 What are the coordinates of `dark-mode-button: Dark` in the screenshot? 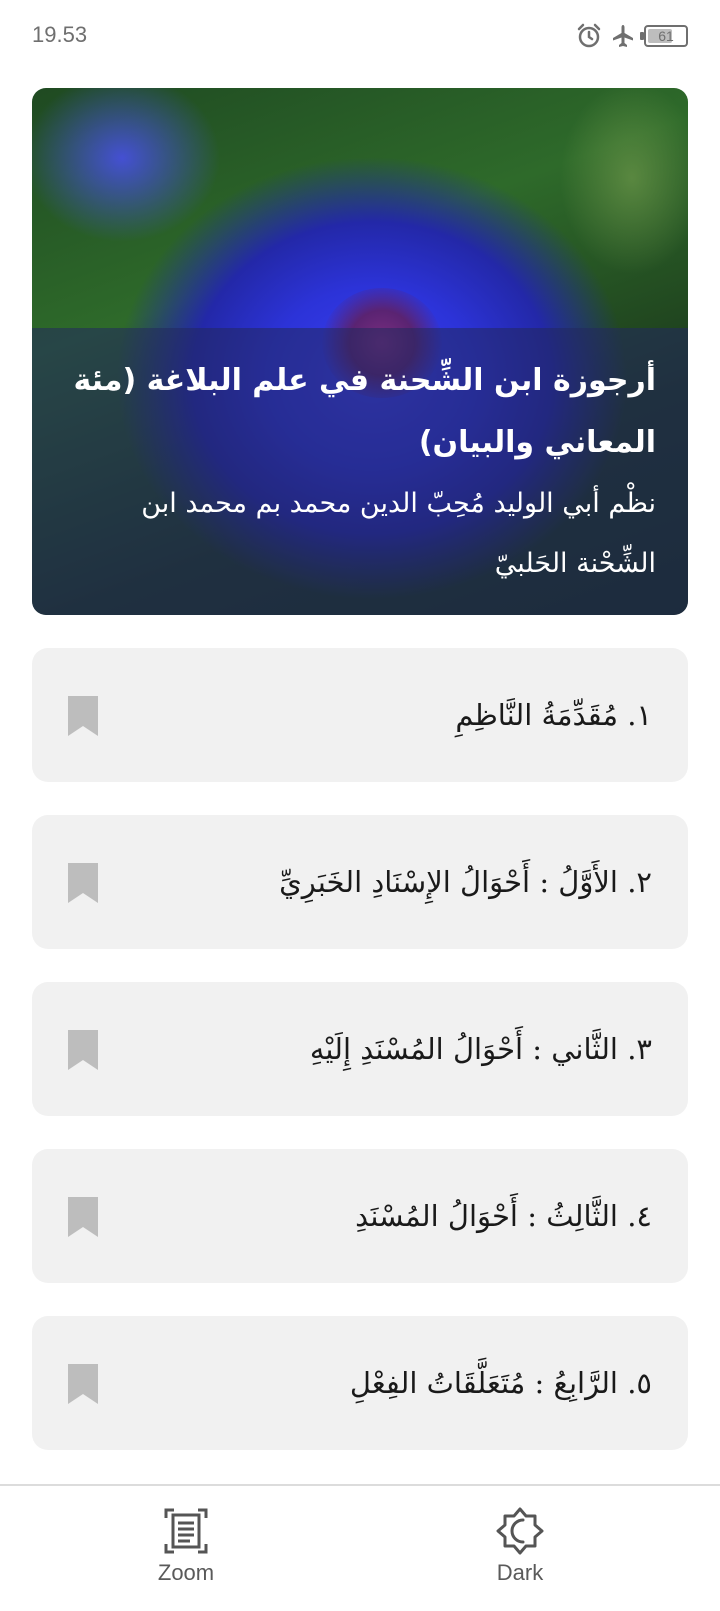 It's located at (520, 1546).